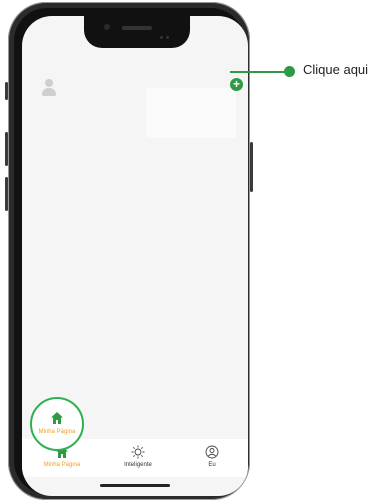 This screenshot has height=504, width=391. I want to click on tab-eu: Eu, so click(212, 456).